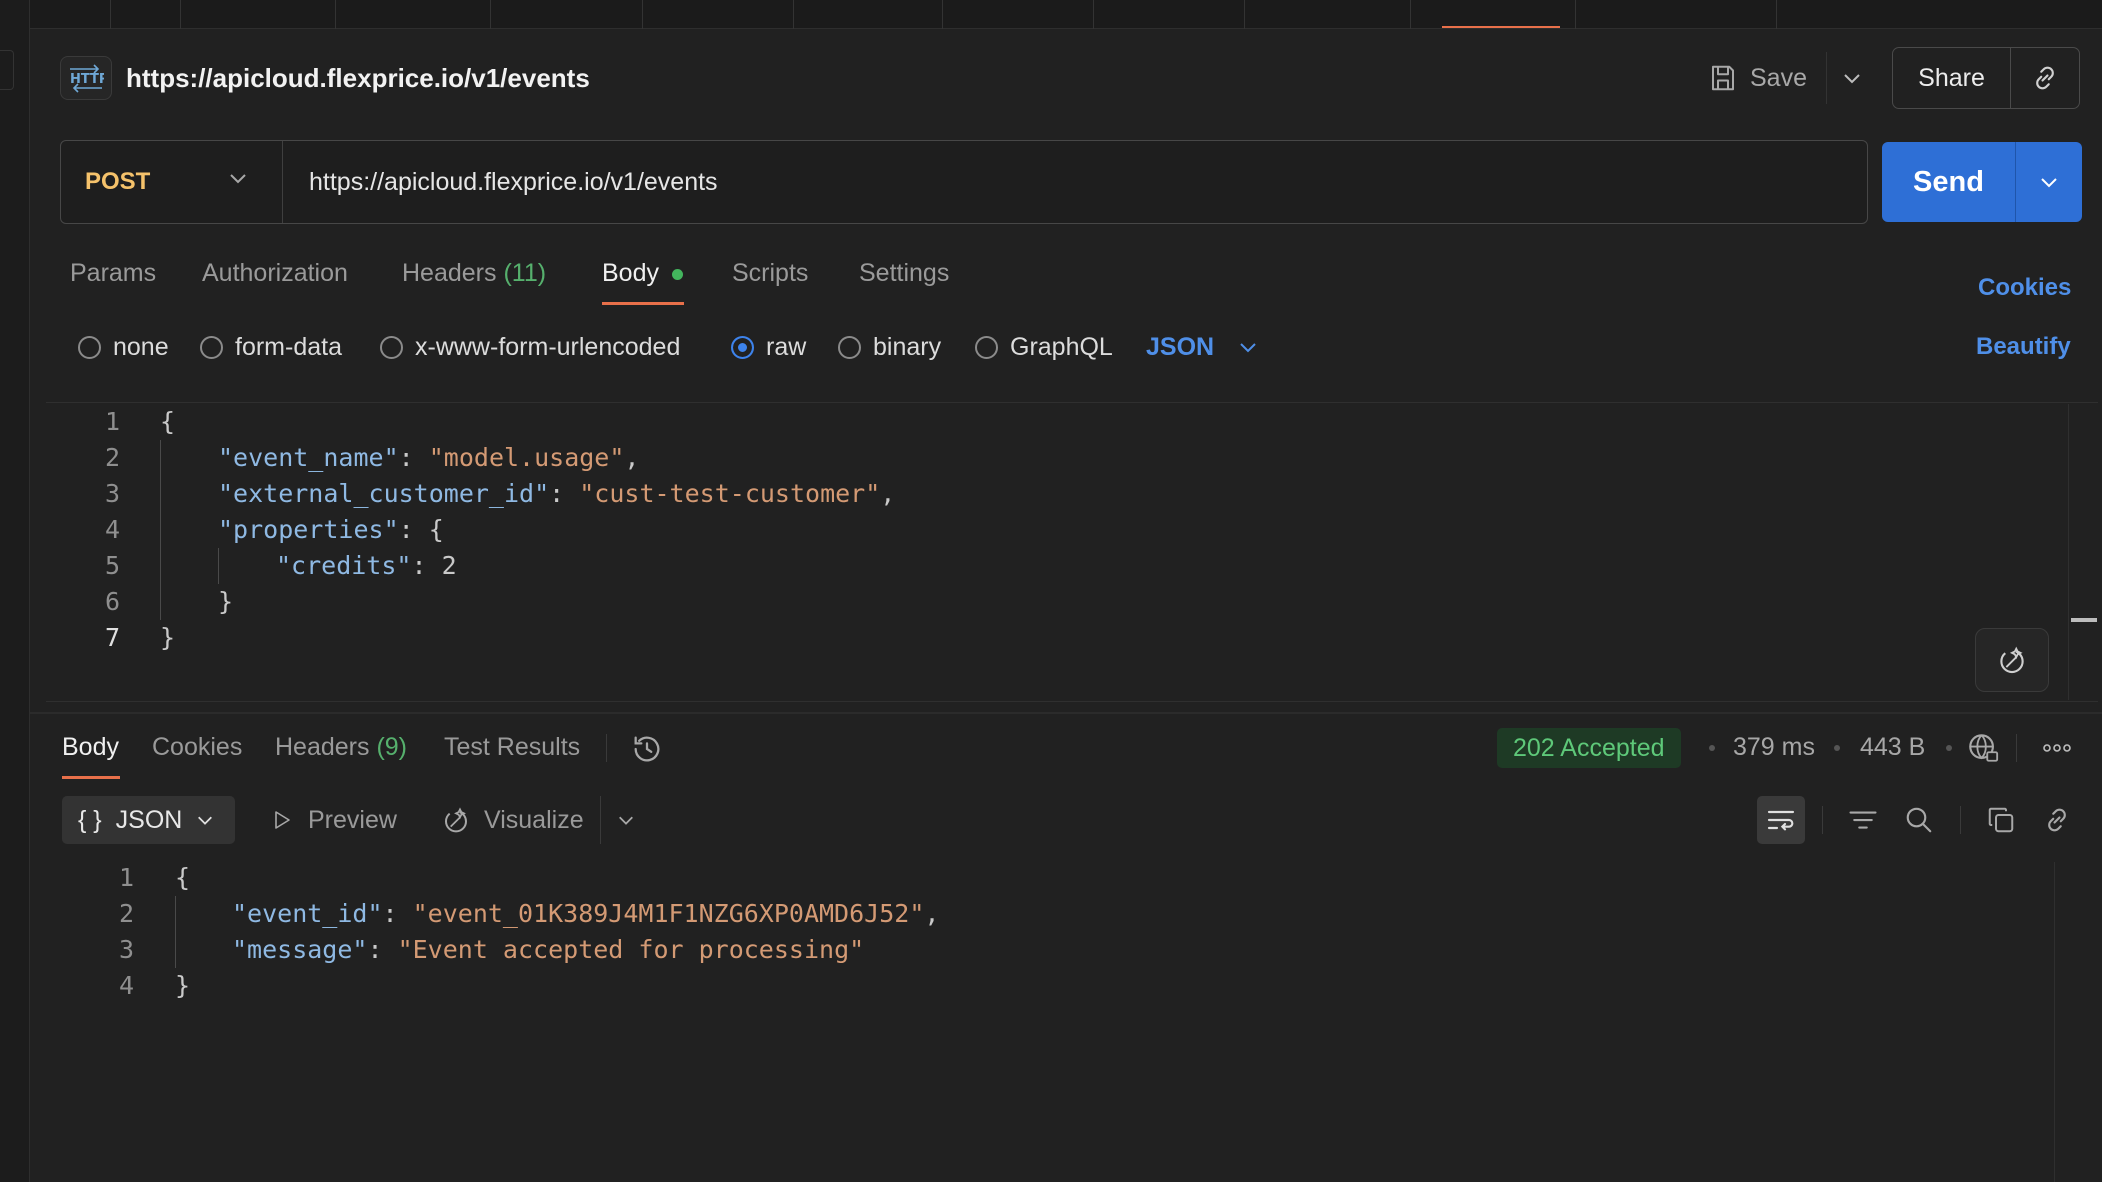  I want to click on radio-urlencoded-label: x-www-form-urlencoded, so click(548, 346).